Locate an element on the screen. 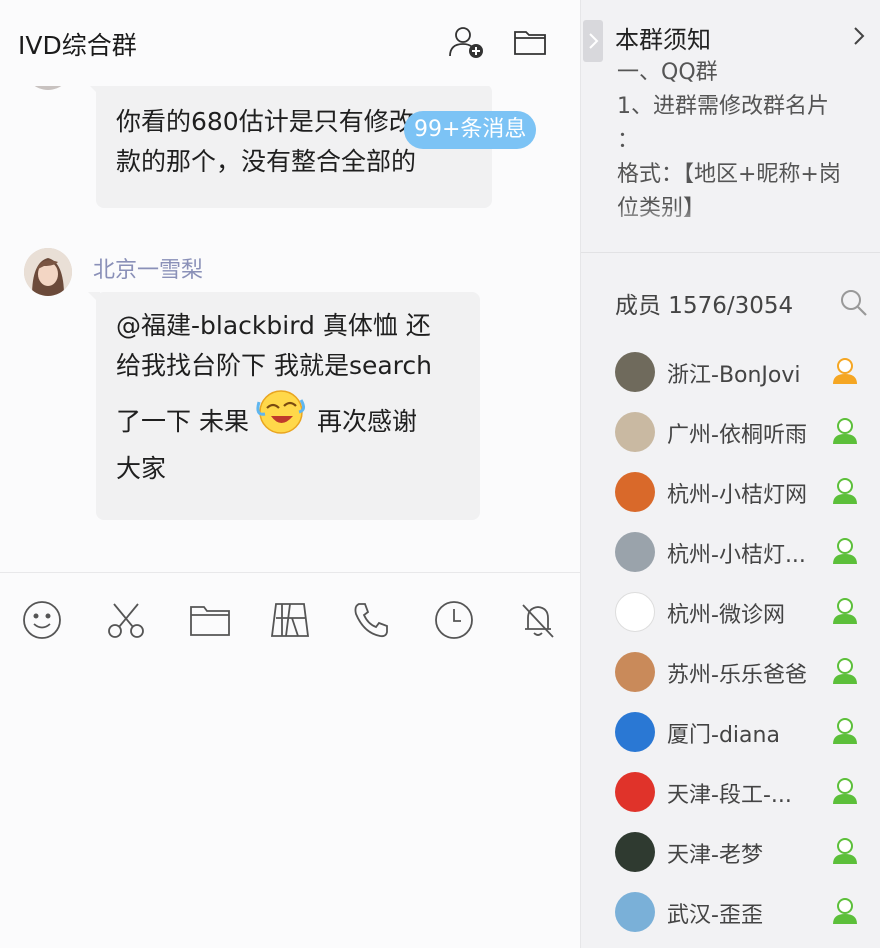  scissors-icon is located at coordinates (126, 620).